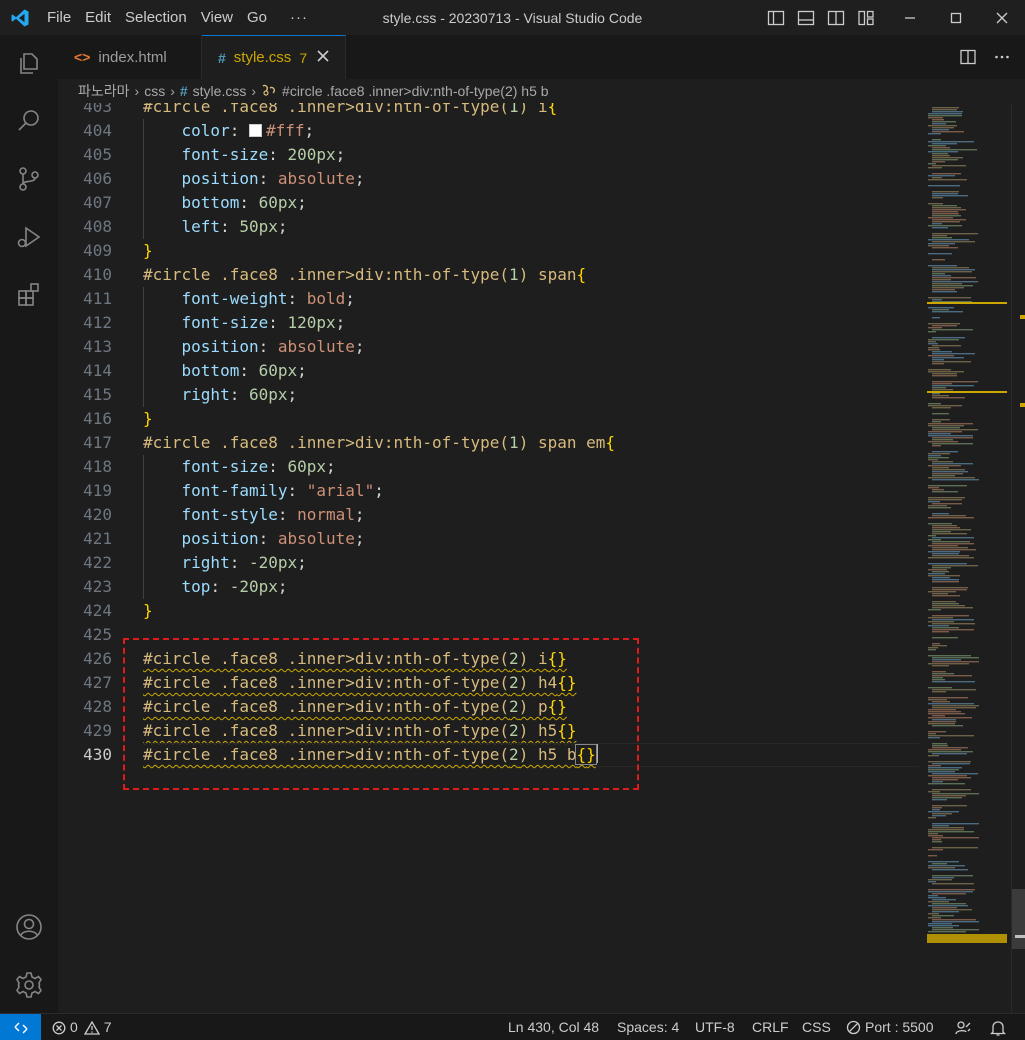  I want to click on code-line: 414 bottom: 60px;, so click(491, 371).